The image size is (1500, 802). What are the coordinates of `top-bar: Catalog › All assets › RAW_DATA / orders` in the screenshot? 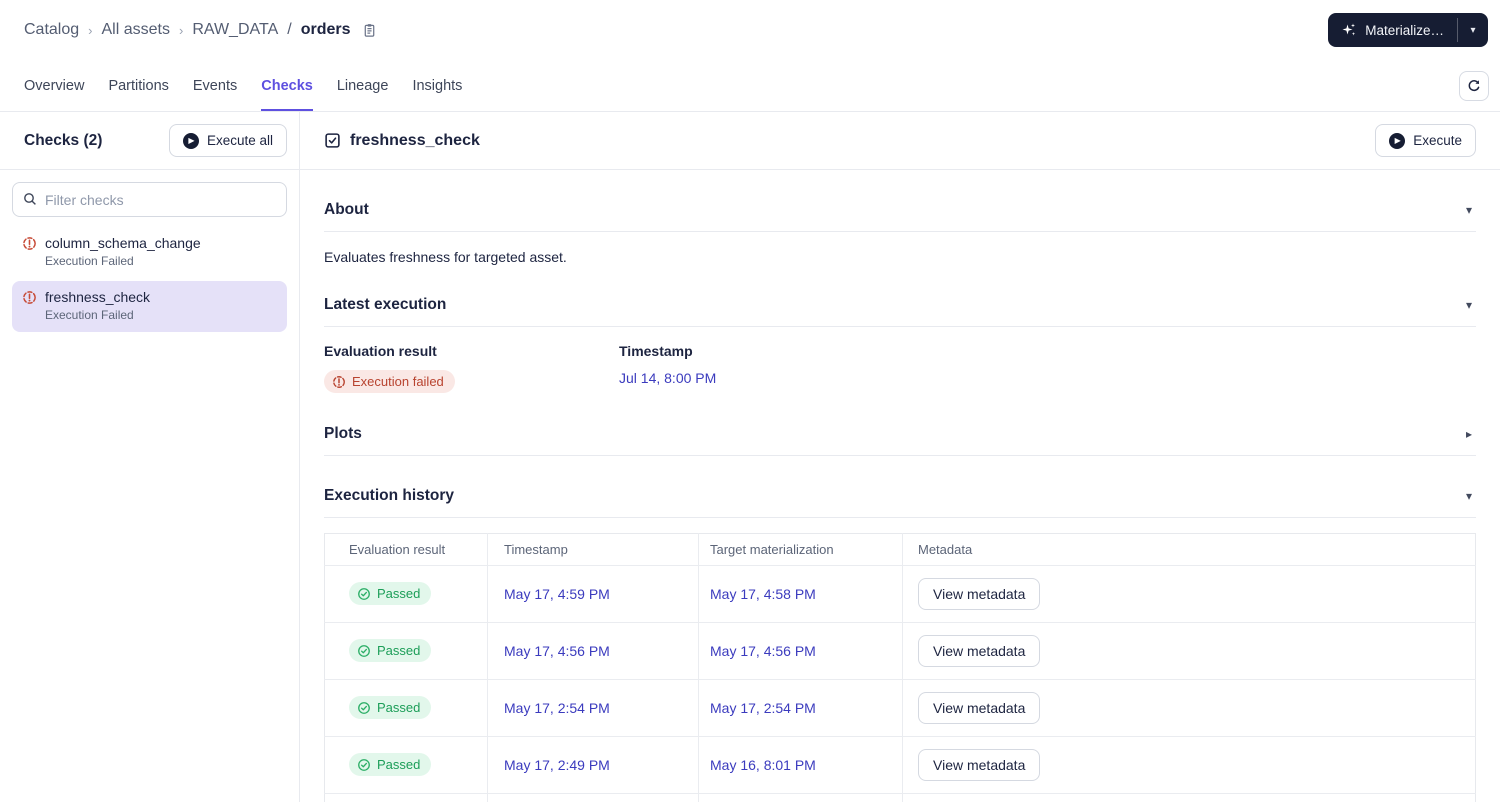 It's located at (750, 30).